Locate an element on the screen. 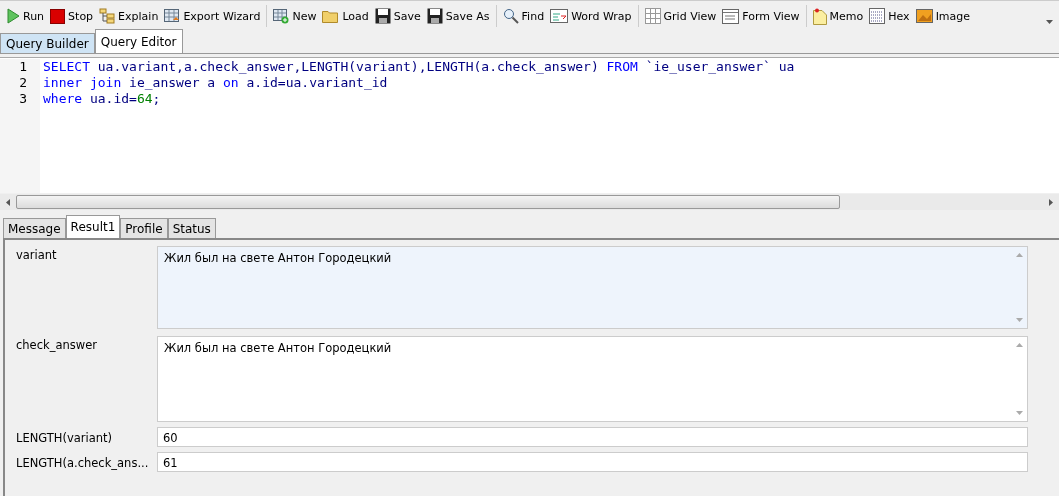 The image size is (1059, 496). toolbar-button: Image is located at coordinates (943, 16).